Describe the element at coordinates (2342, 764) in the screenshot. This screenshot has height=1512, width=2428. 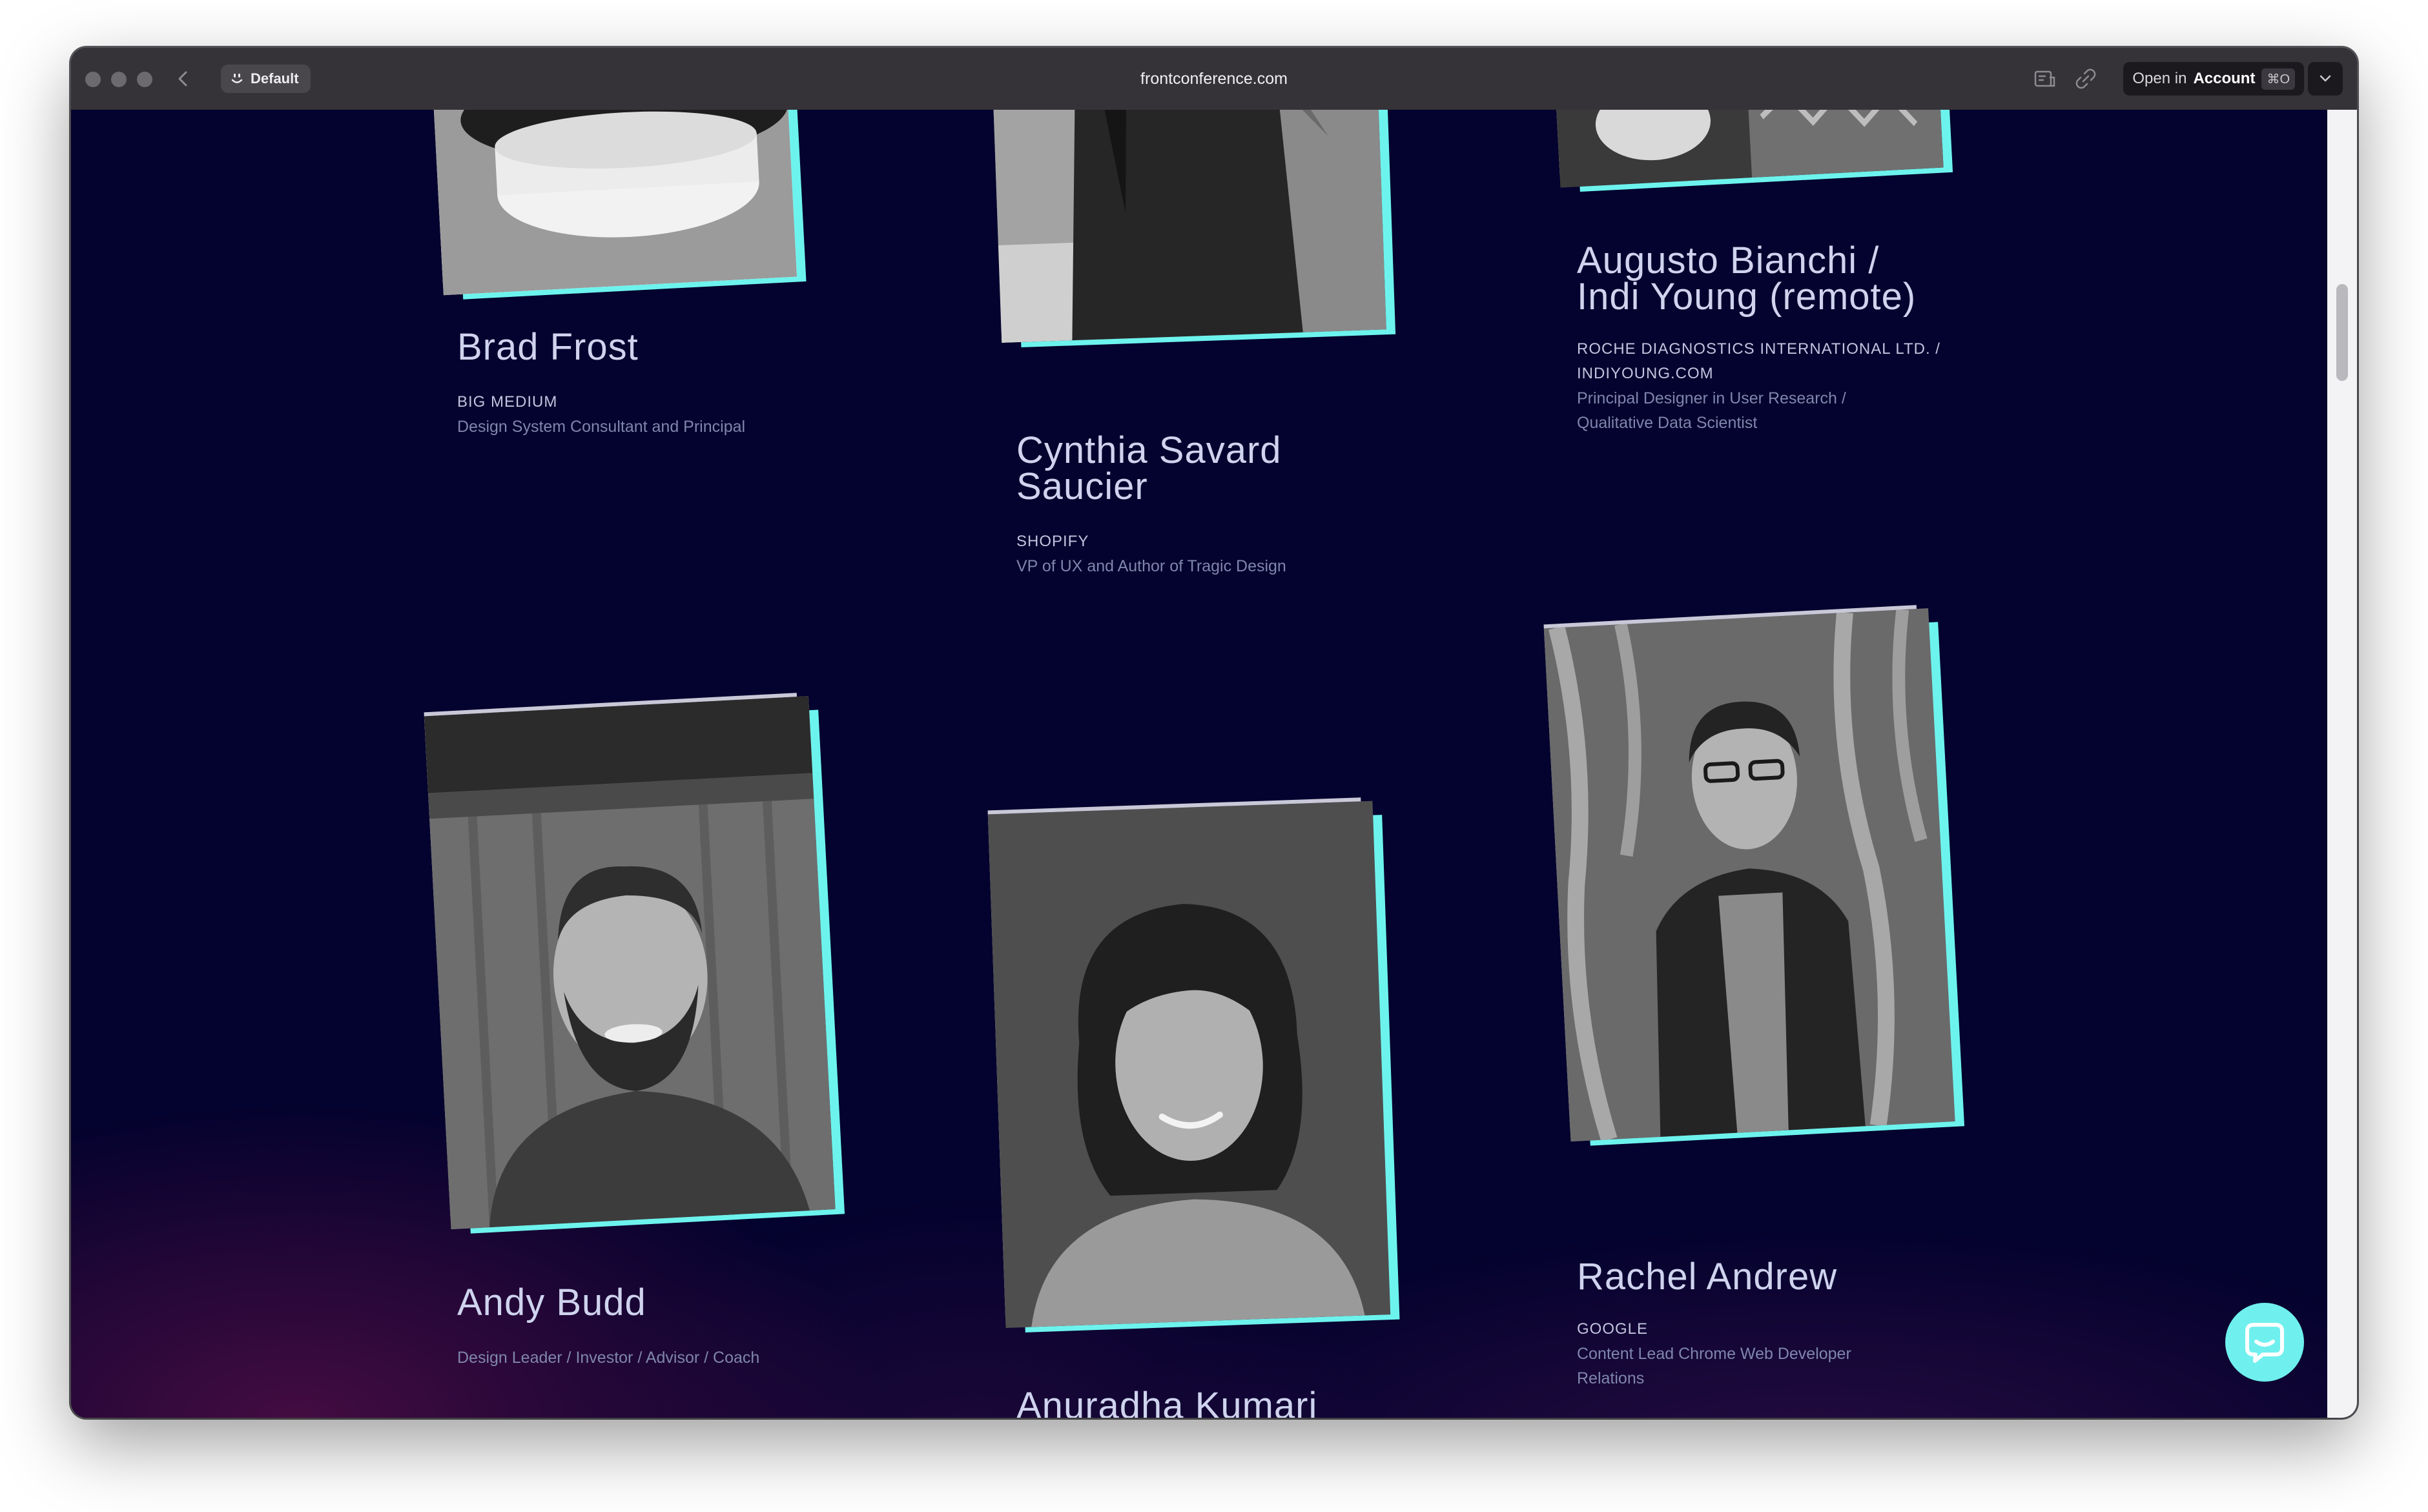
I see `page-scrollbar` at that location.